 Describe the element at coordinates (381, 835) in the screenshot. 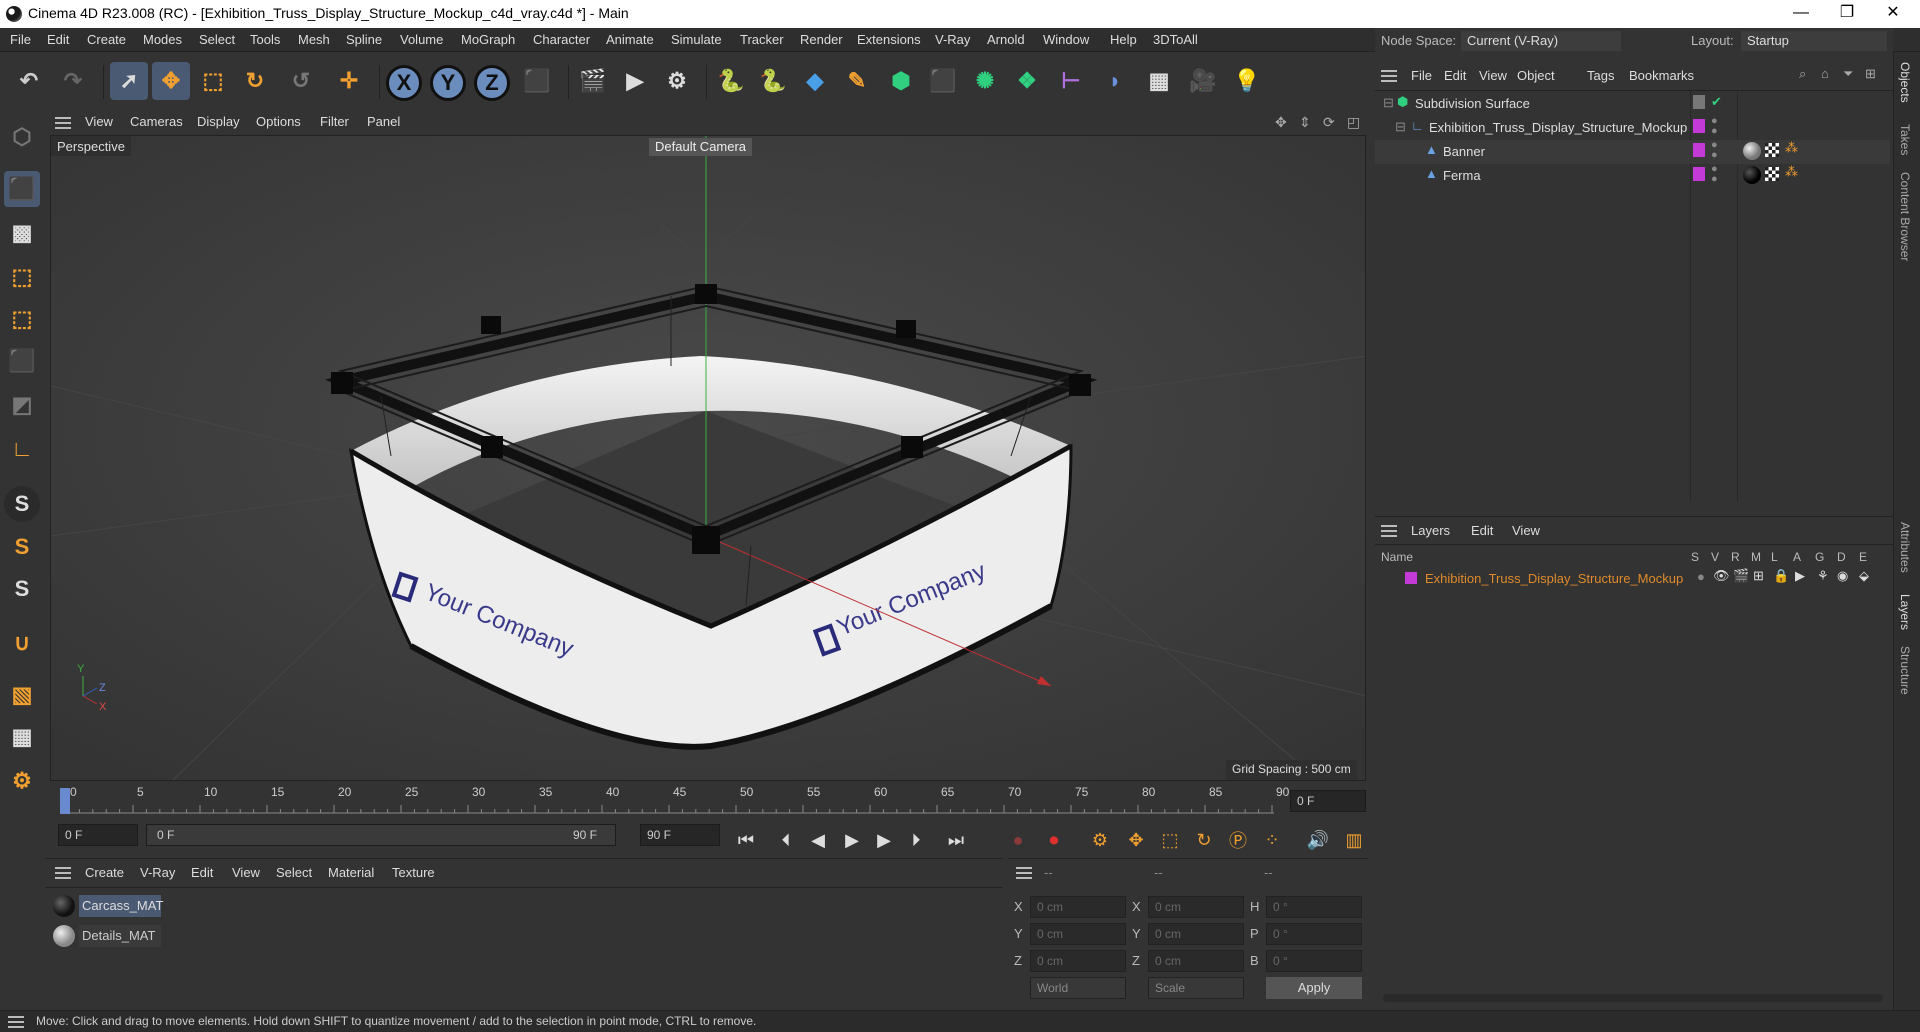

I see `range-slider: 0 F 90 F` at that location.